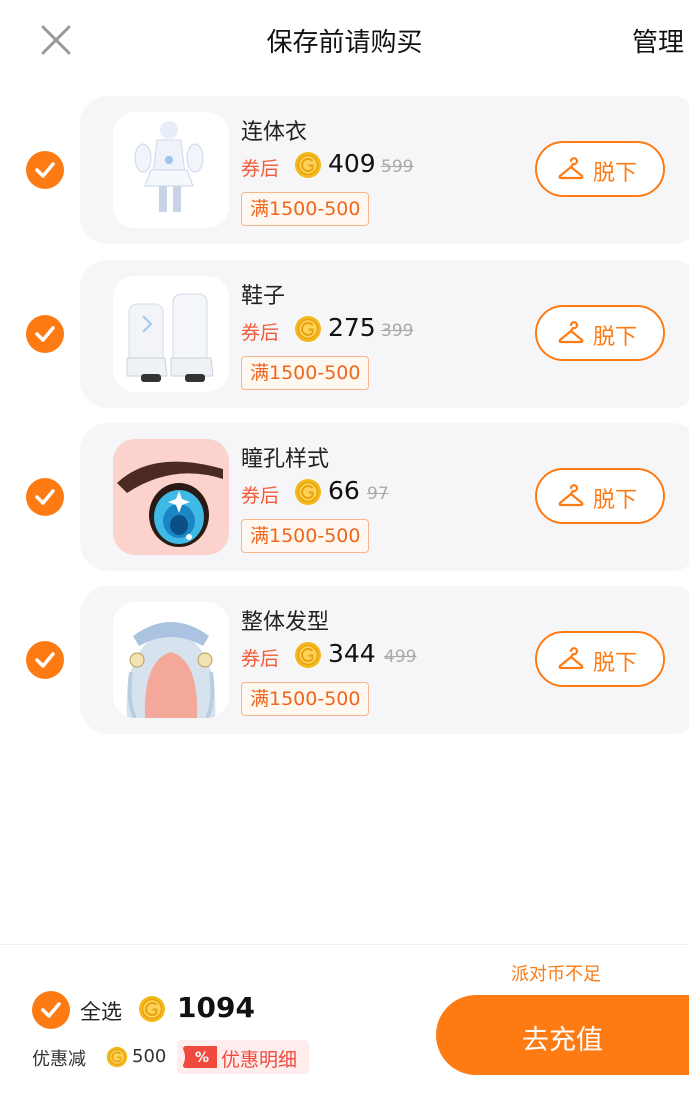 This screenshot has width=689, height=1101. I want to click on price-line: 券后 409 599, so click(381, 165).